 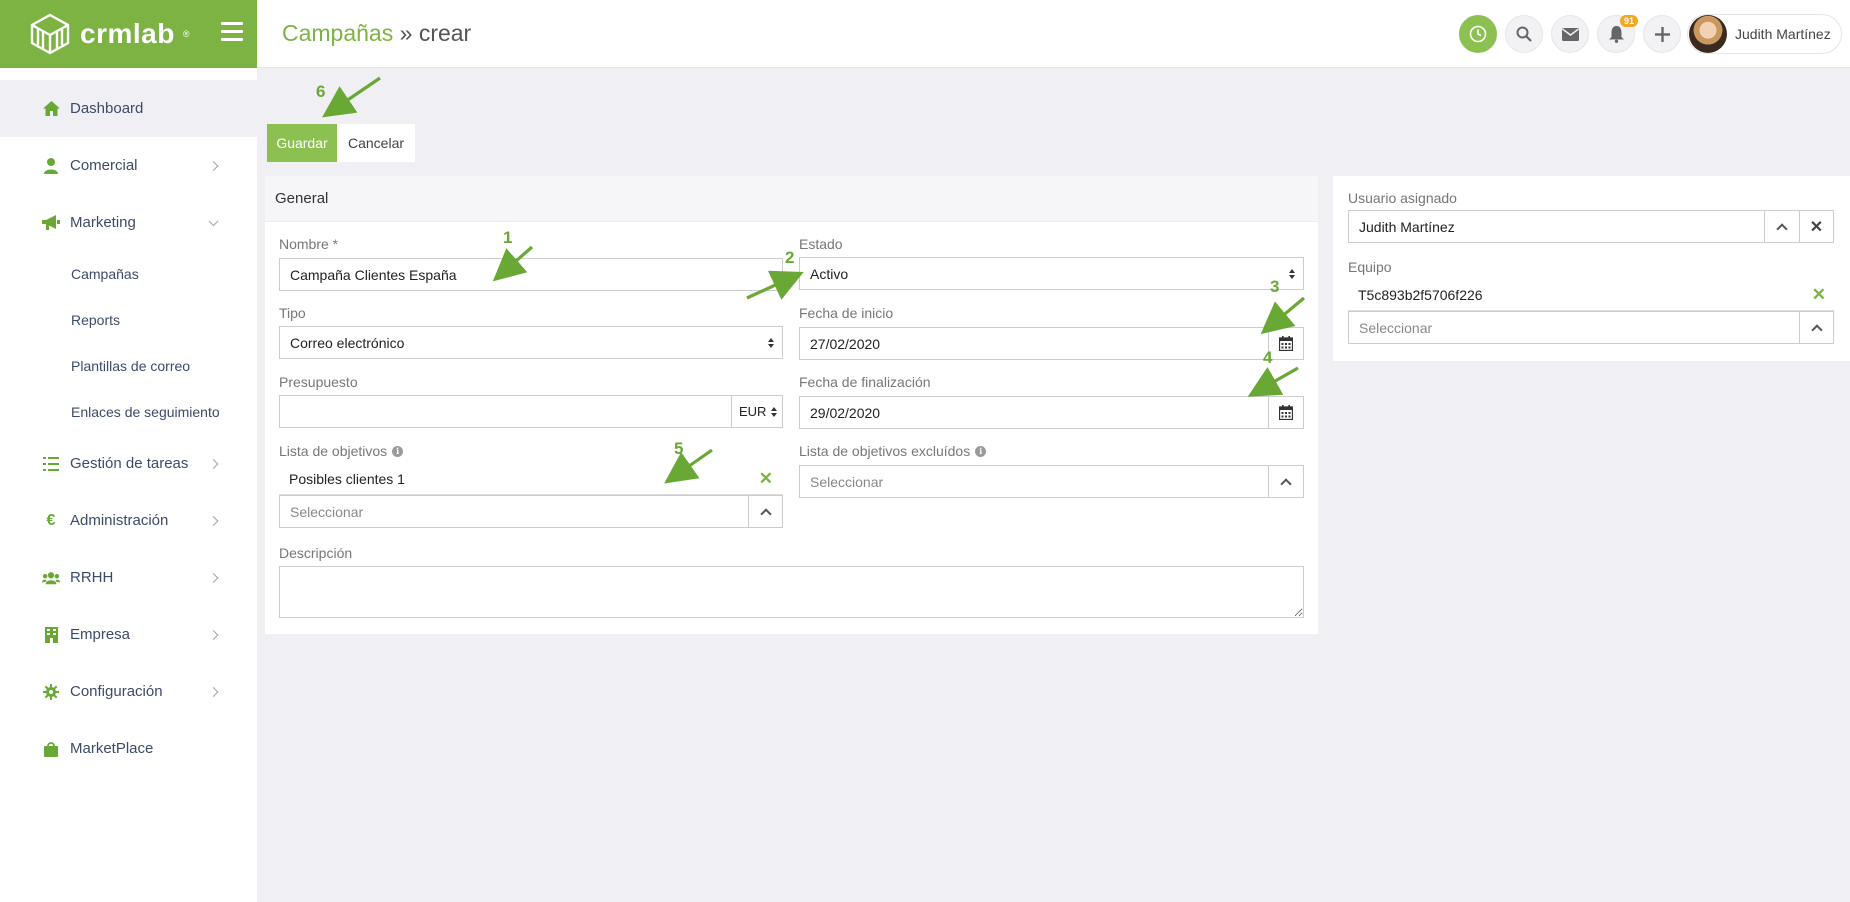 I want to click on nombre-label: Nombre *, so click(x=309, y=244).